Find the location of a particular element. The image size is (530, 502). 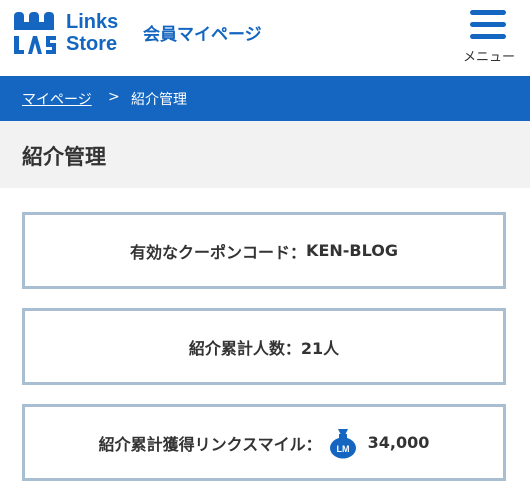

referral-miles-card: 紹介累計獲得リンクスマイル： LM 34,000 is located at coordinates (264, 442).